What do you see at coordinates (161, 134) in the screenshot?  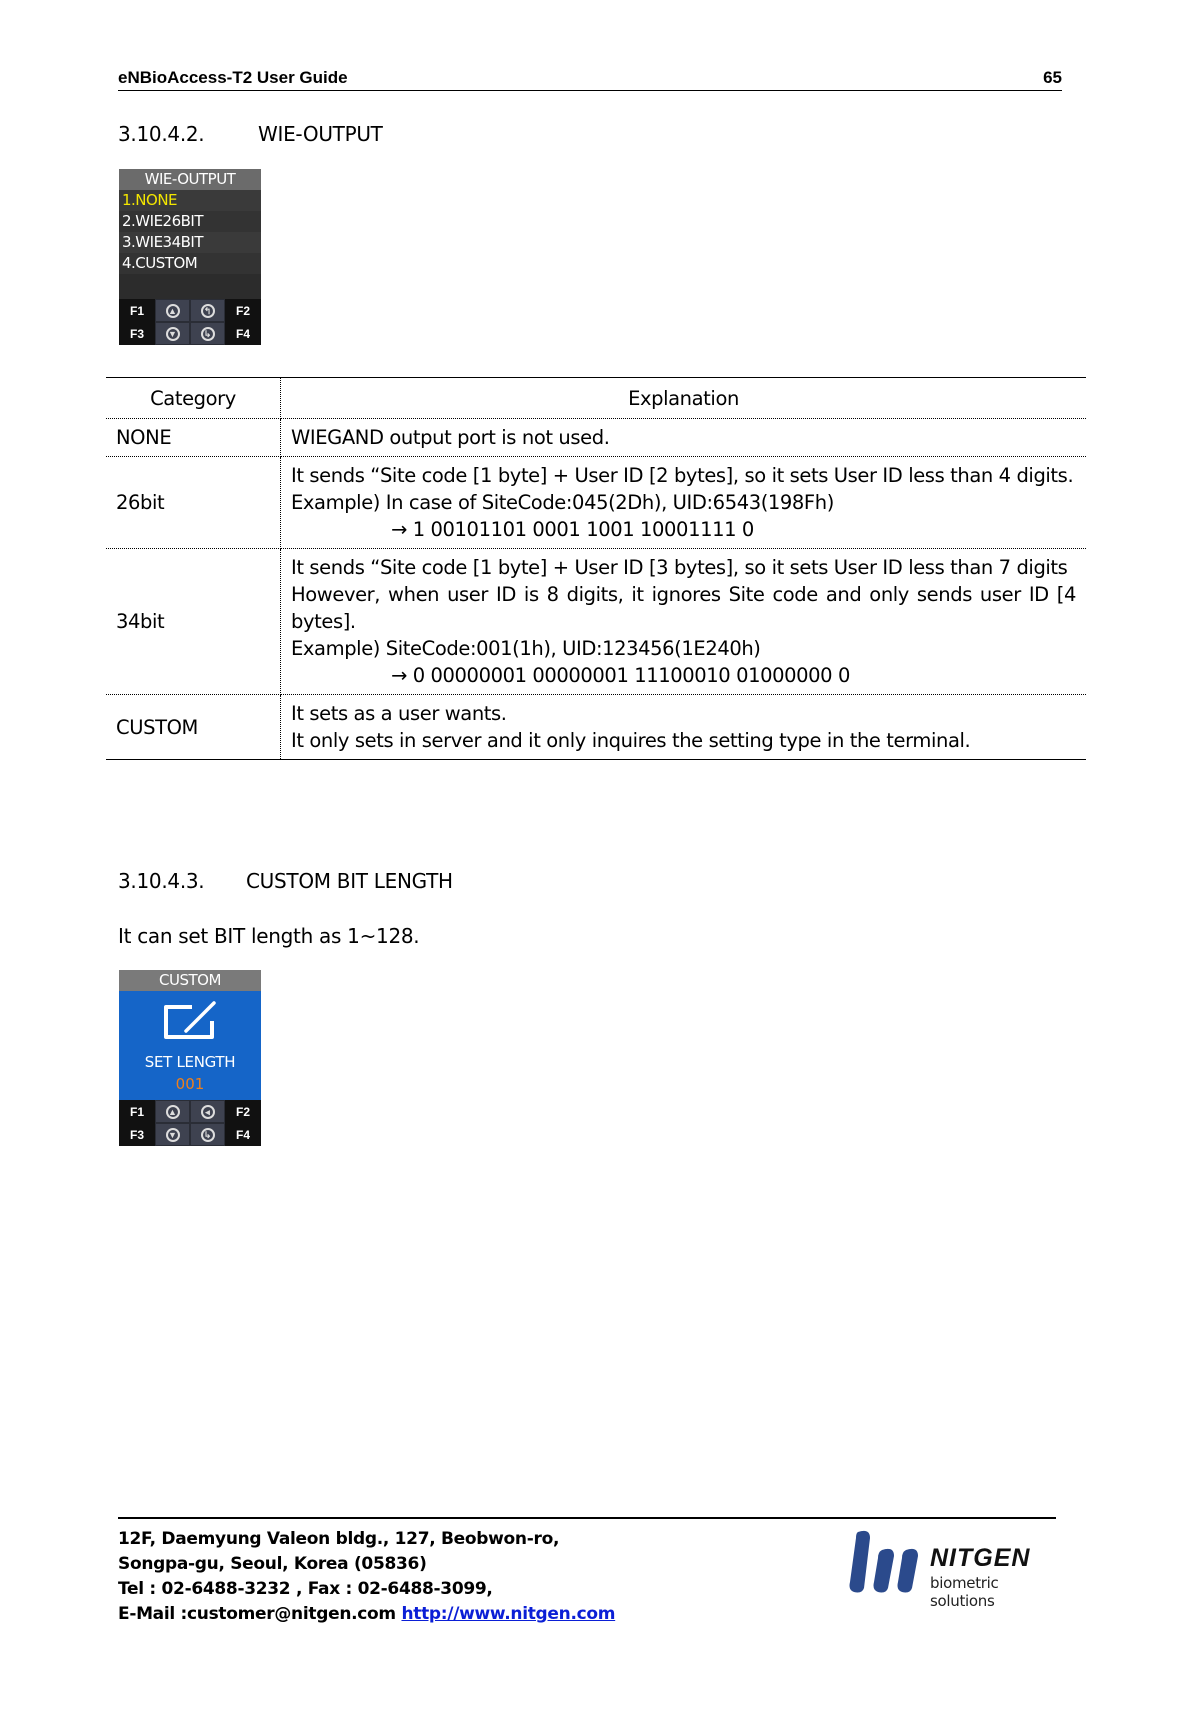 I see `section-number: 3.10.4.2.` at bounding box center [161, 134].